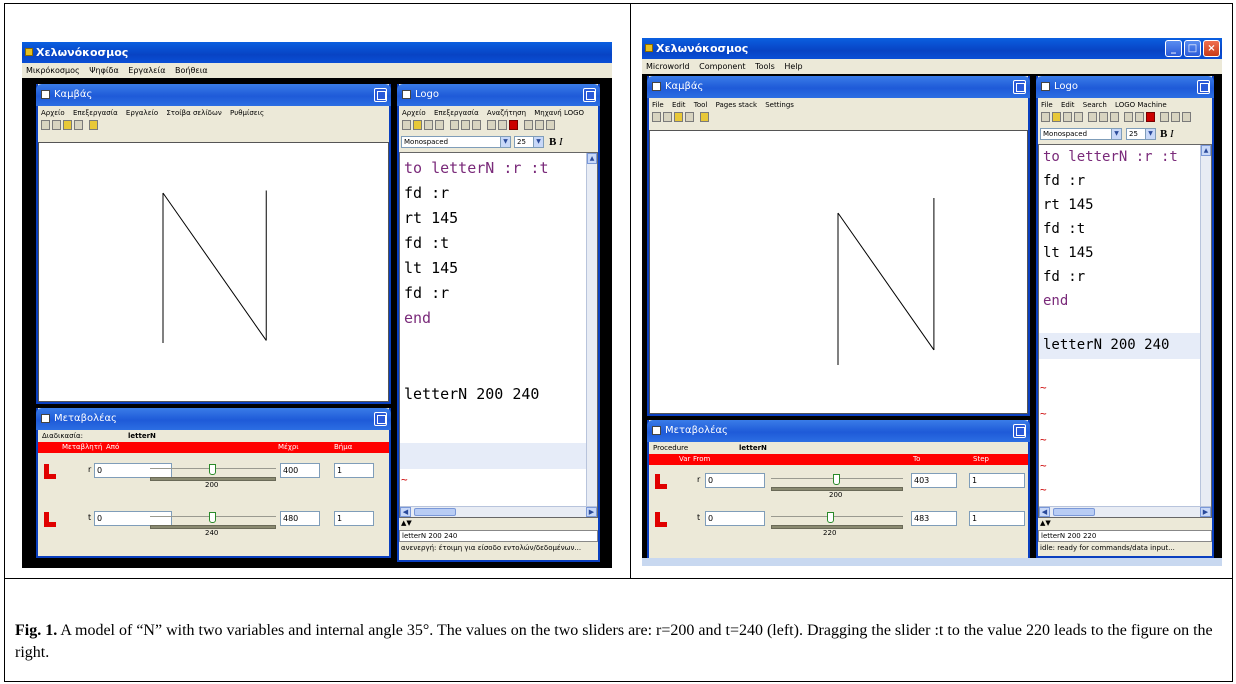 The height and width of the screenshot is (684, 1236). What do you see at coordinates (722, 66) in the screenshot?
I see `menu-item: Component` at bounding box center [722, 66].